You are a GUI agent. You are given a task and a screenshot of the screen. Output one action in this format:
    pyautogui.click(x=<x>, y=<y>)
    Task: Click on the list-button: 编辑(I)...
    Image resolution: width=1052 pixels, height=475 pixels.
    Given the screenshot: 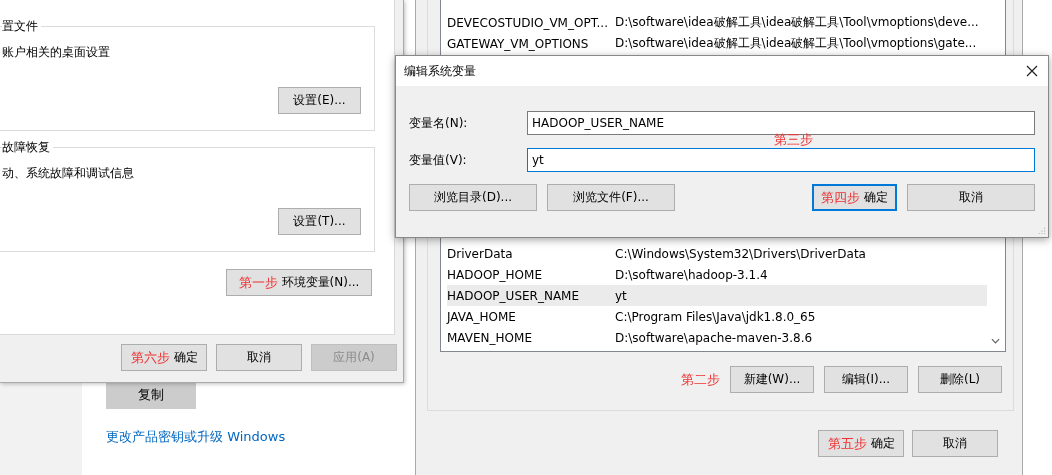 What is the action you would take?
    pyautogui.click(x=866, y=379)
    